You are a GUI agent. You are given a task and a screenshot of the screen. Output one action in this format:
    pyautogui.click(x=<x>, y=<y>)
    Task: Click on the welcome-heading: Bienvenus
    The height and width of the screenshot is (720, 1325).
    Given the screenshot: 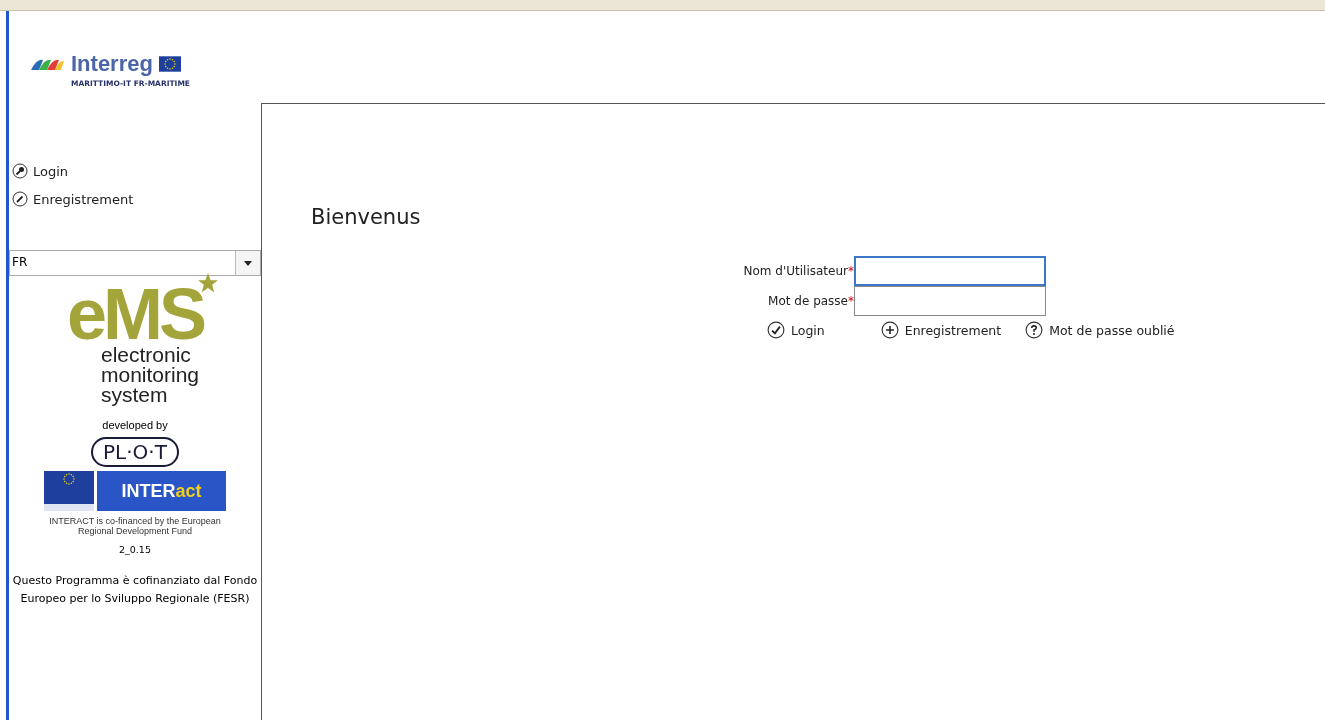 What is the action you would take?
    pyautogui.click(x=366, y=217)
    